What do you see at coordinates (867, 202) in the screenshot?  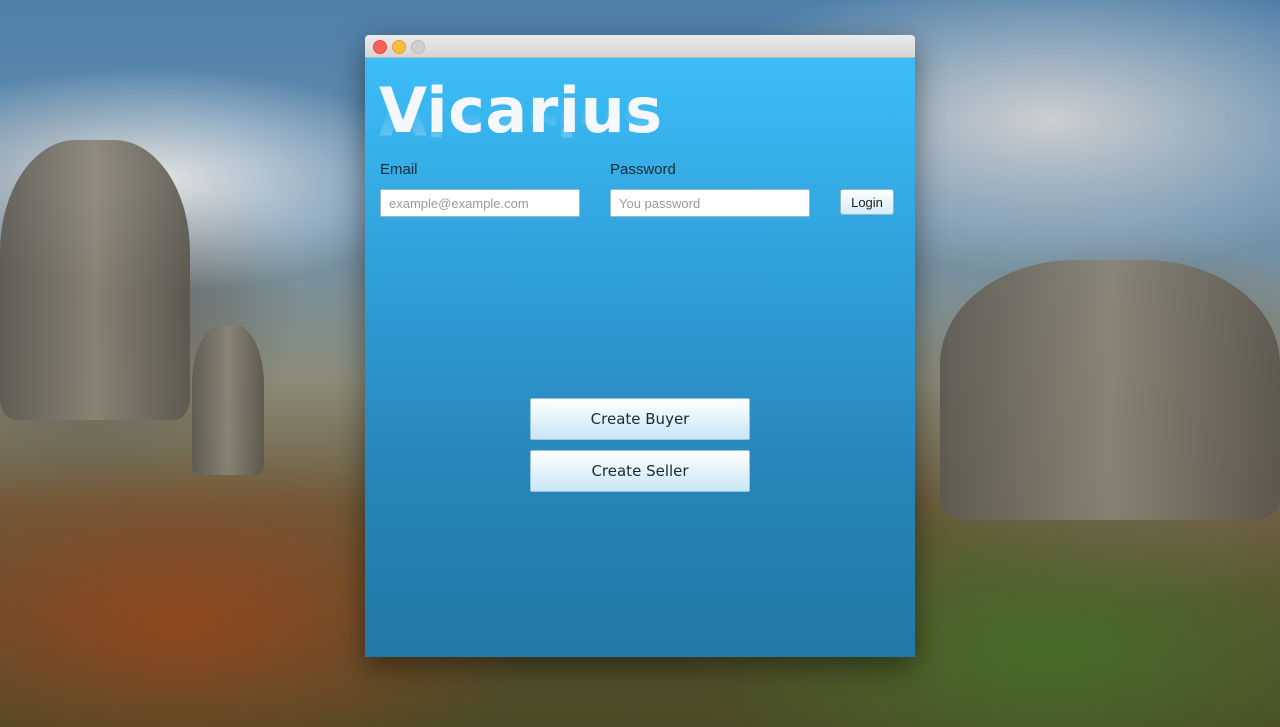 I see `login-button: Login` at bounding box center [867, 202].